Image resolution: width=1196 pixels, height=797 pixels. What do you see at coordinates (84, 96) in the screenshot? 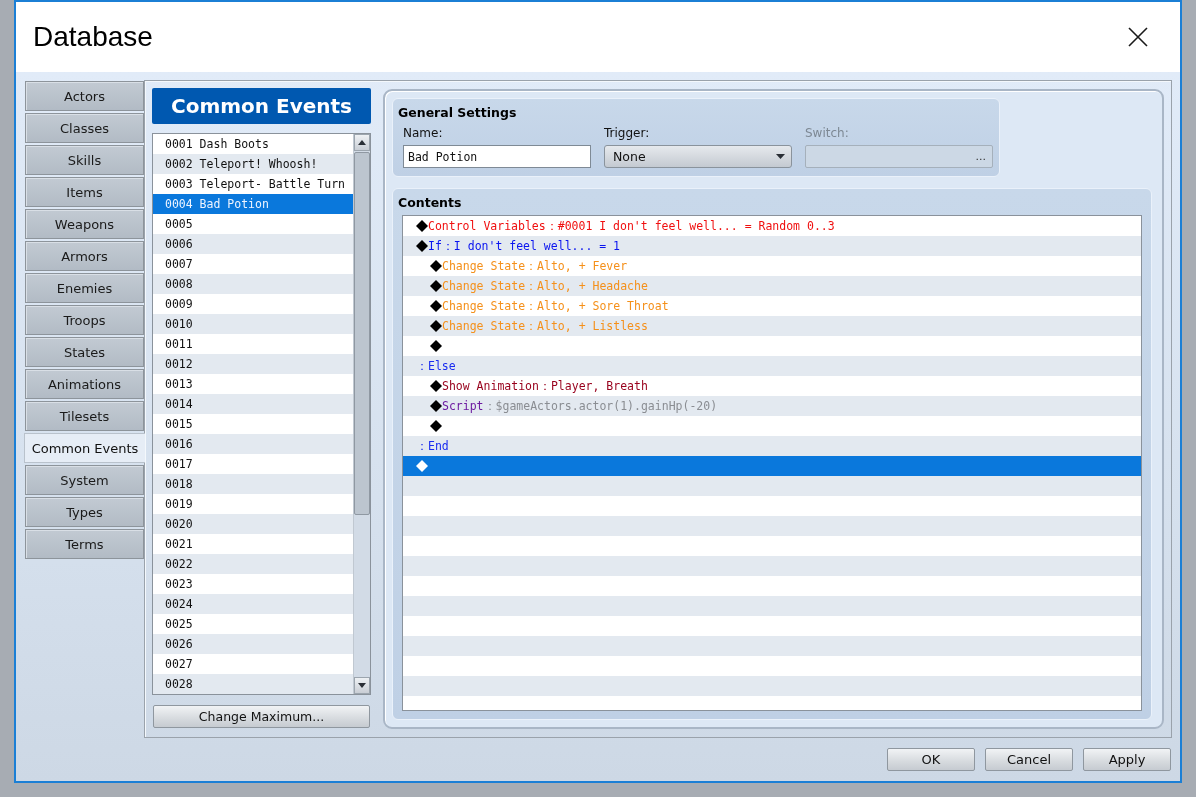
I see `category-tab: Actors` at bounding box center [84, 96].